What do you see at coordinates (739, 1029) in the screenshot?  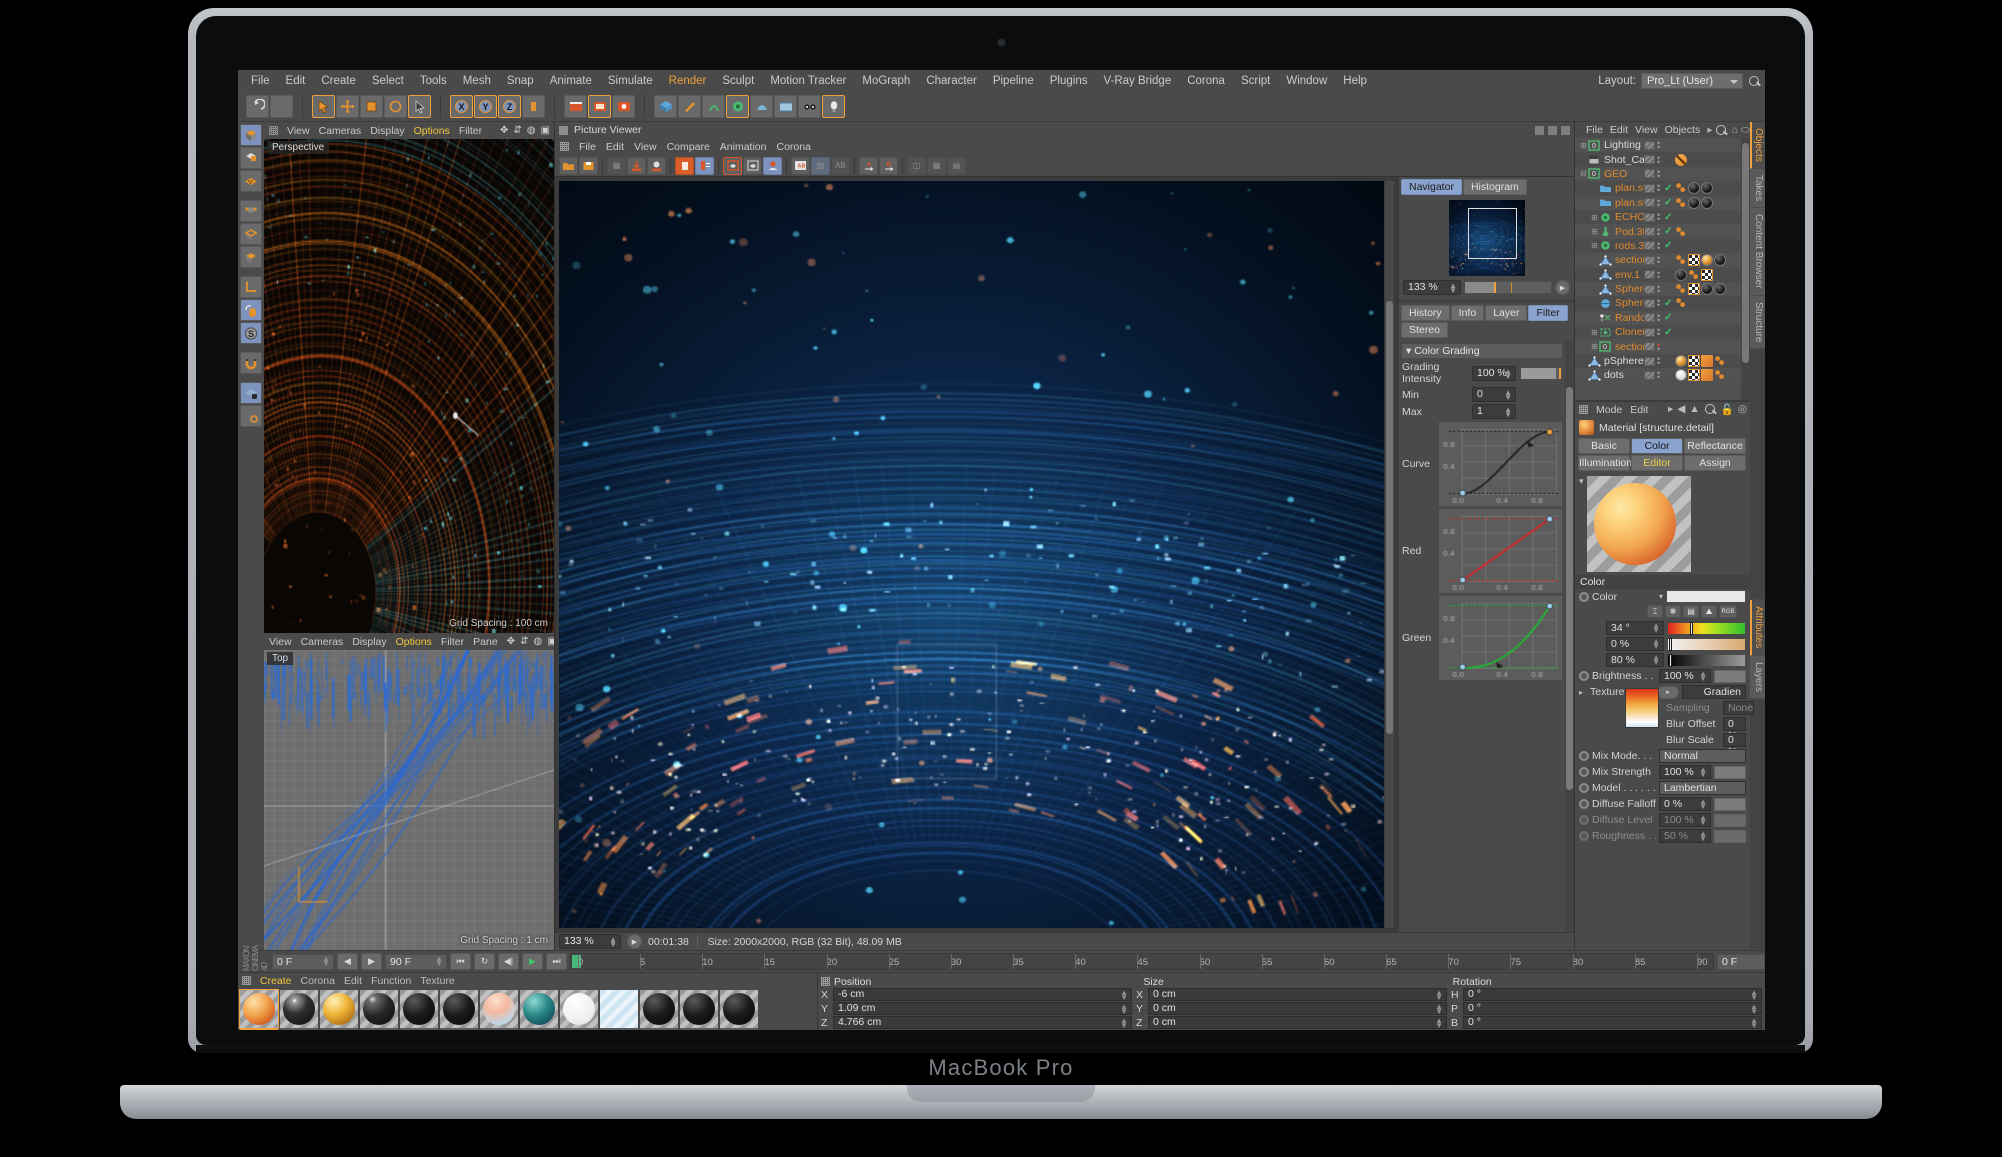 I see `material-name: simple.` at bounding box center [739, 1029].